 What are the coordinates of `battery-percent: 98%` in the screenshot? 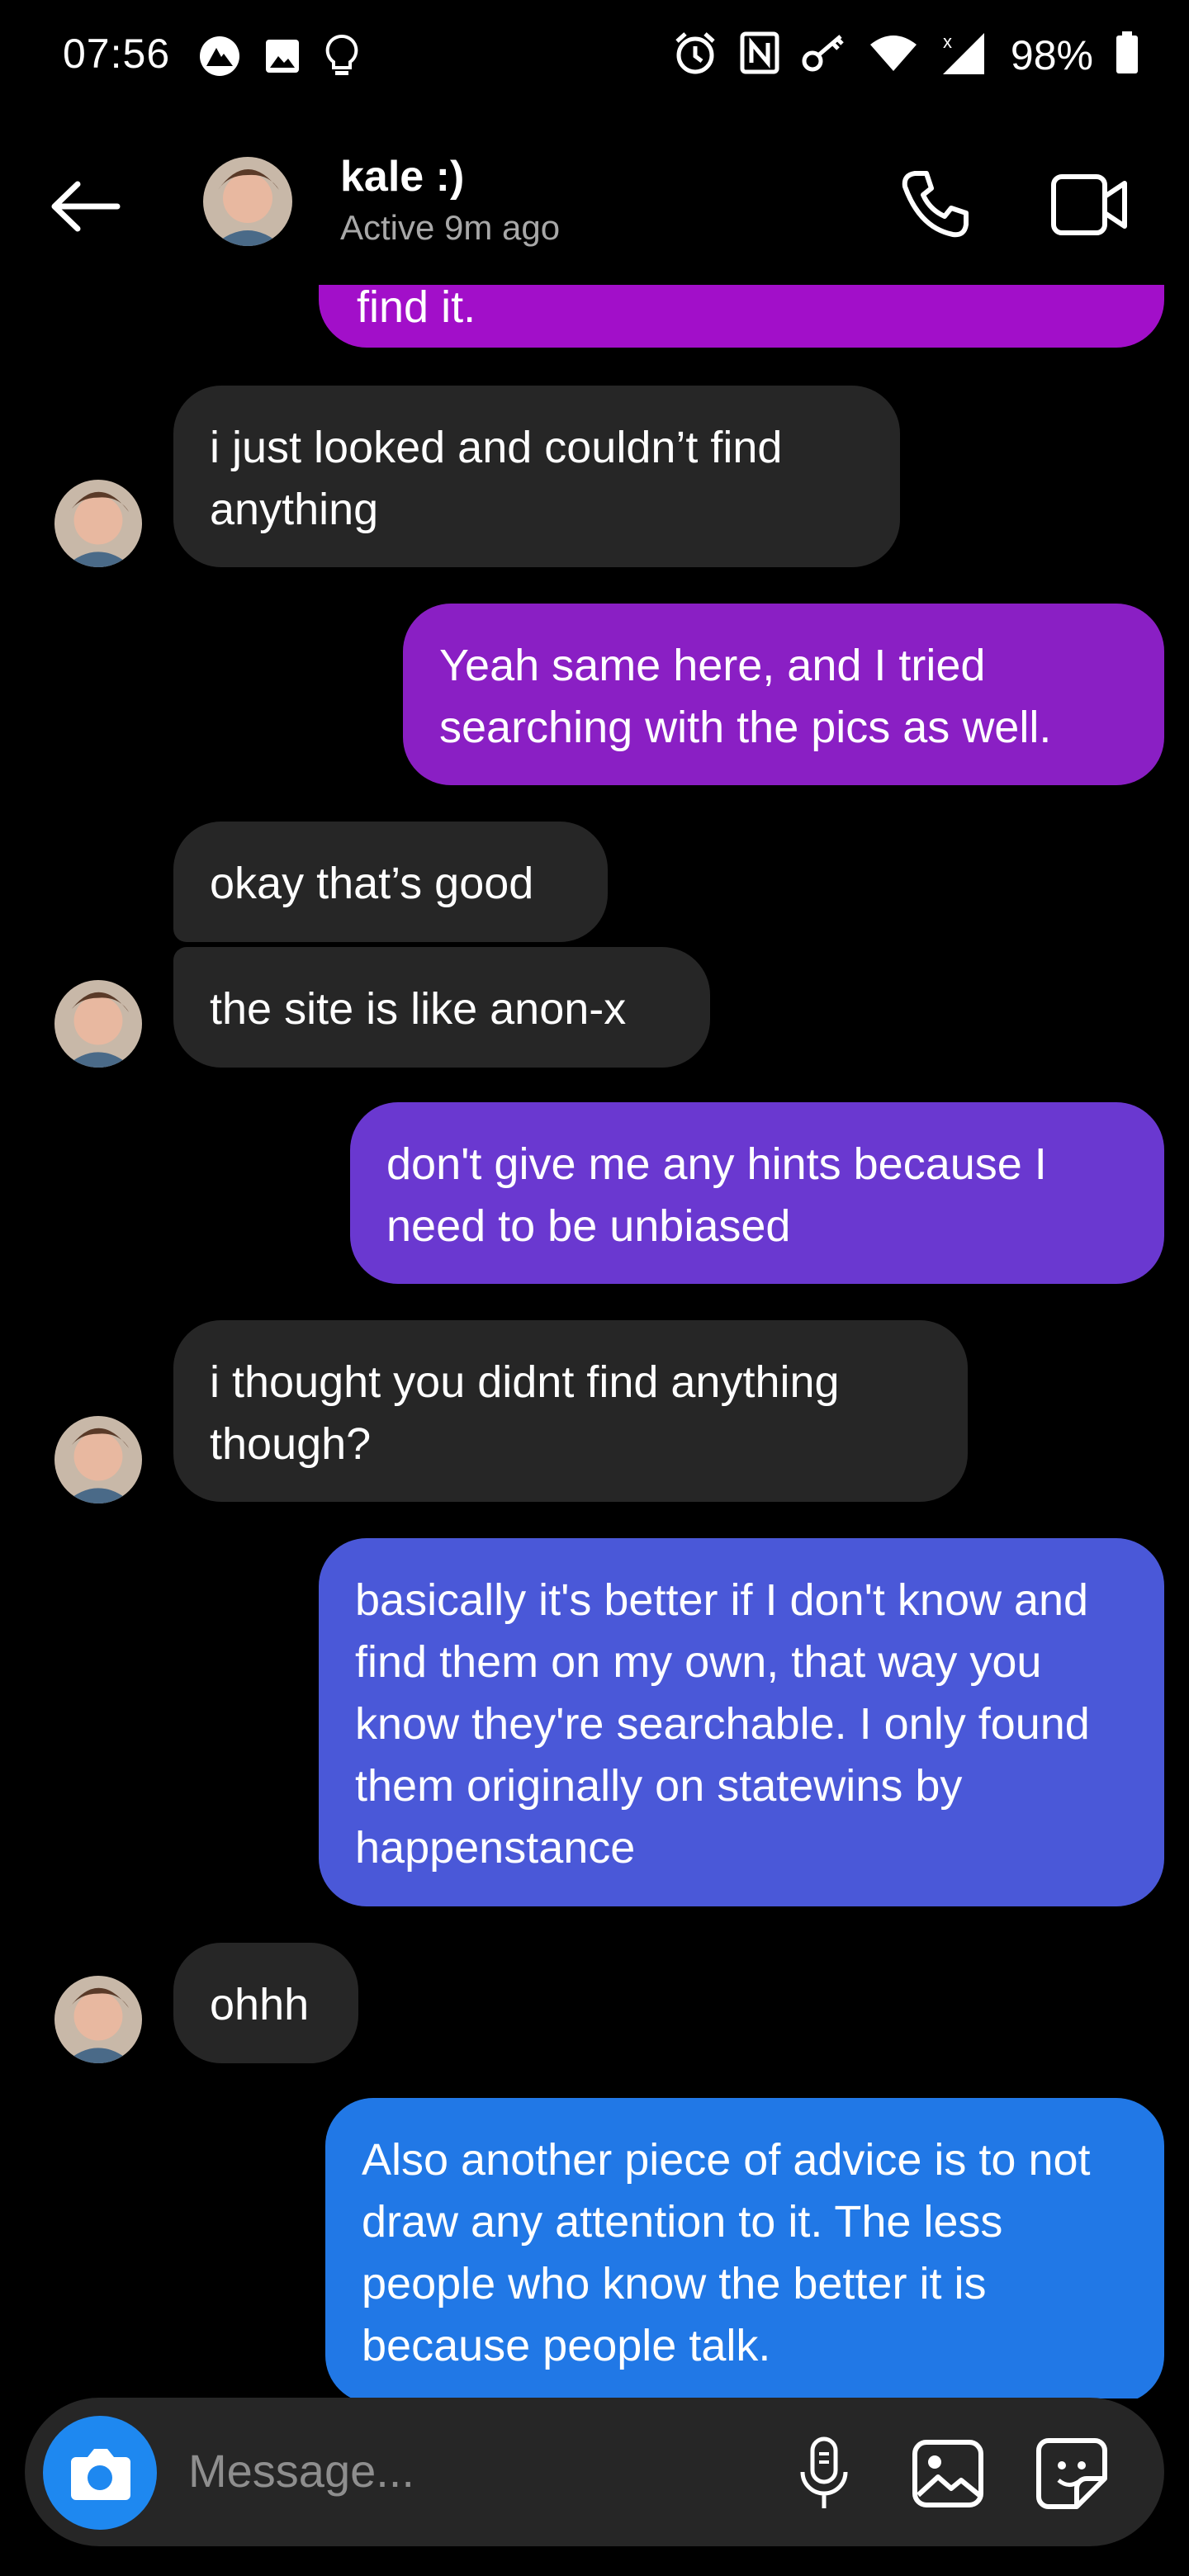 It's located at (1051, 54).